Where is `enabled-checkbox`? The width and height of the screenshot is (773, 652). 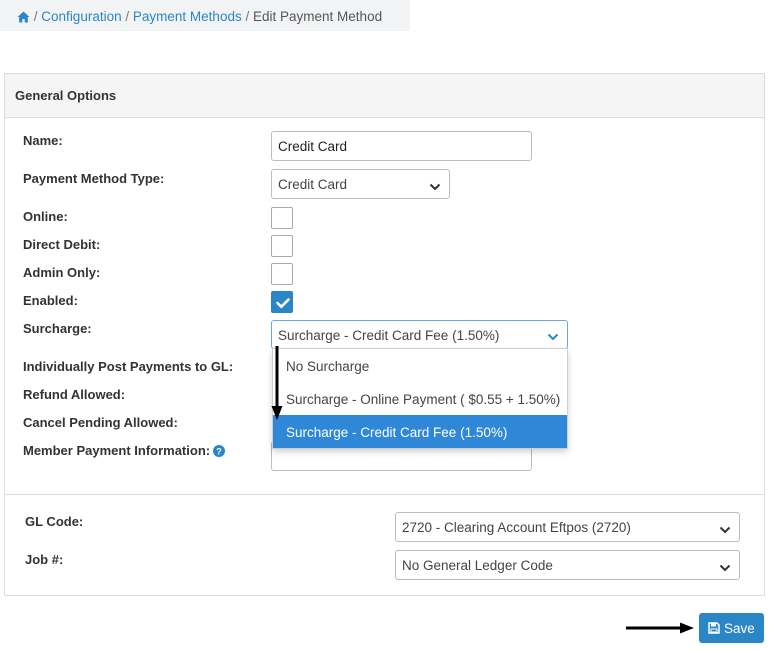 enabled-checkbox is located at coordinates (282, 302).